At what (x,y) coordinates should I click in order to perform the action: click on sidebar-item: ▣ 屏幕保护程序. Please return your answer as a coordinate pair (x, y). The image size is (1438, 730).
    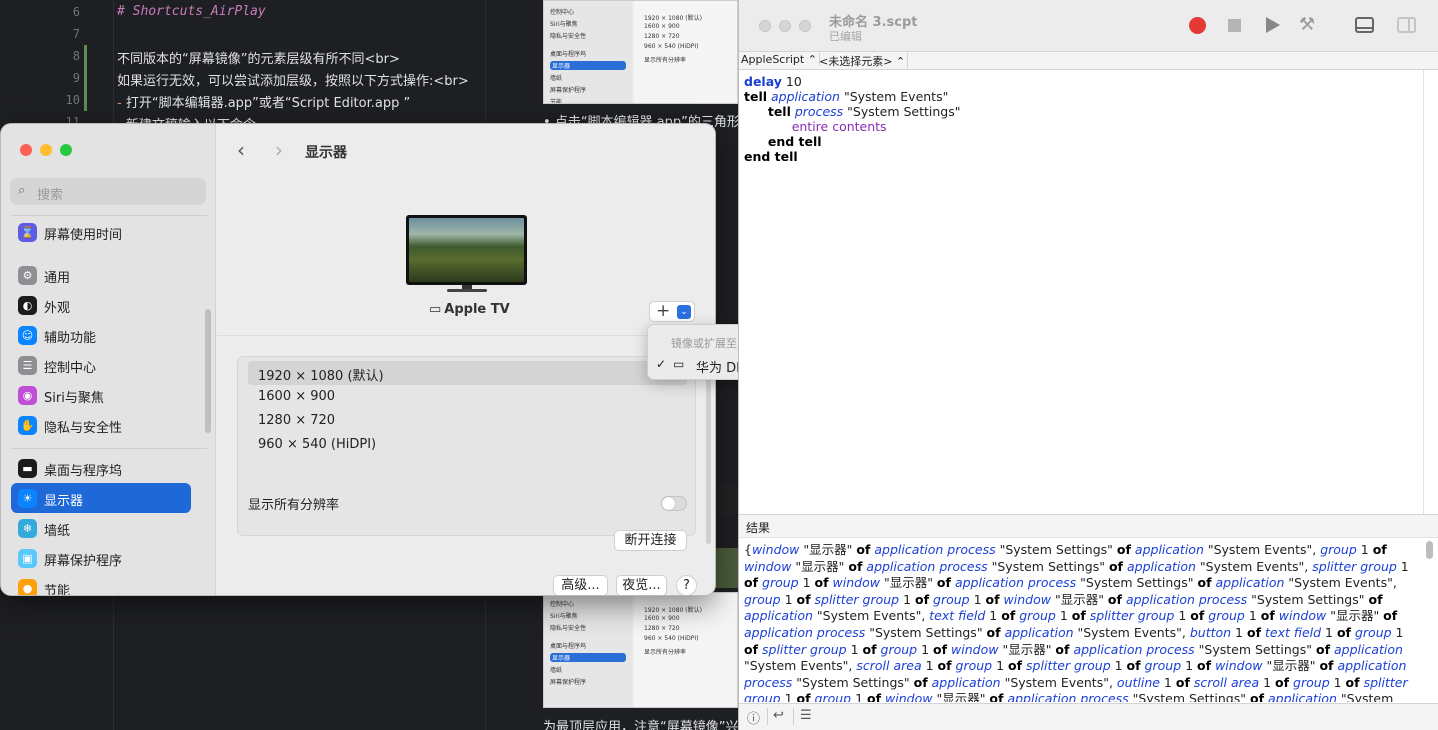
    Looking at the image, I should click on (101, 558).